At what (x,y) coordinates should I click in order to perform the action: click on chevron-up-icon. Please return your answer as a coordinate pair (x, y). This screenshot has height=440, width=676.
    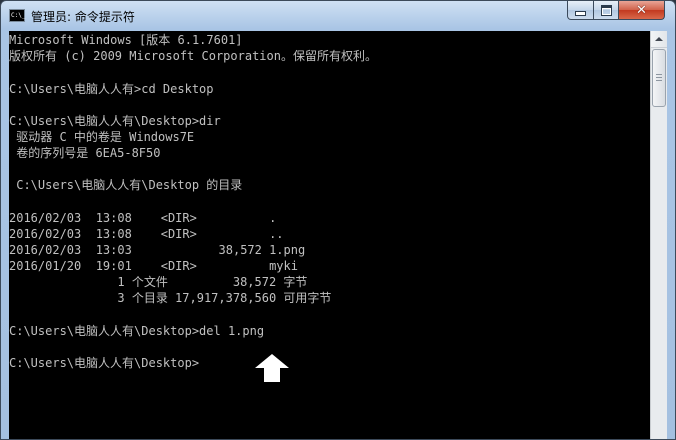
    Looking at the image, I should click on (659, 39).